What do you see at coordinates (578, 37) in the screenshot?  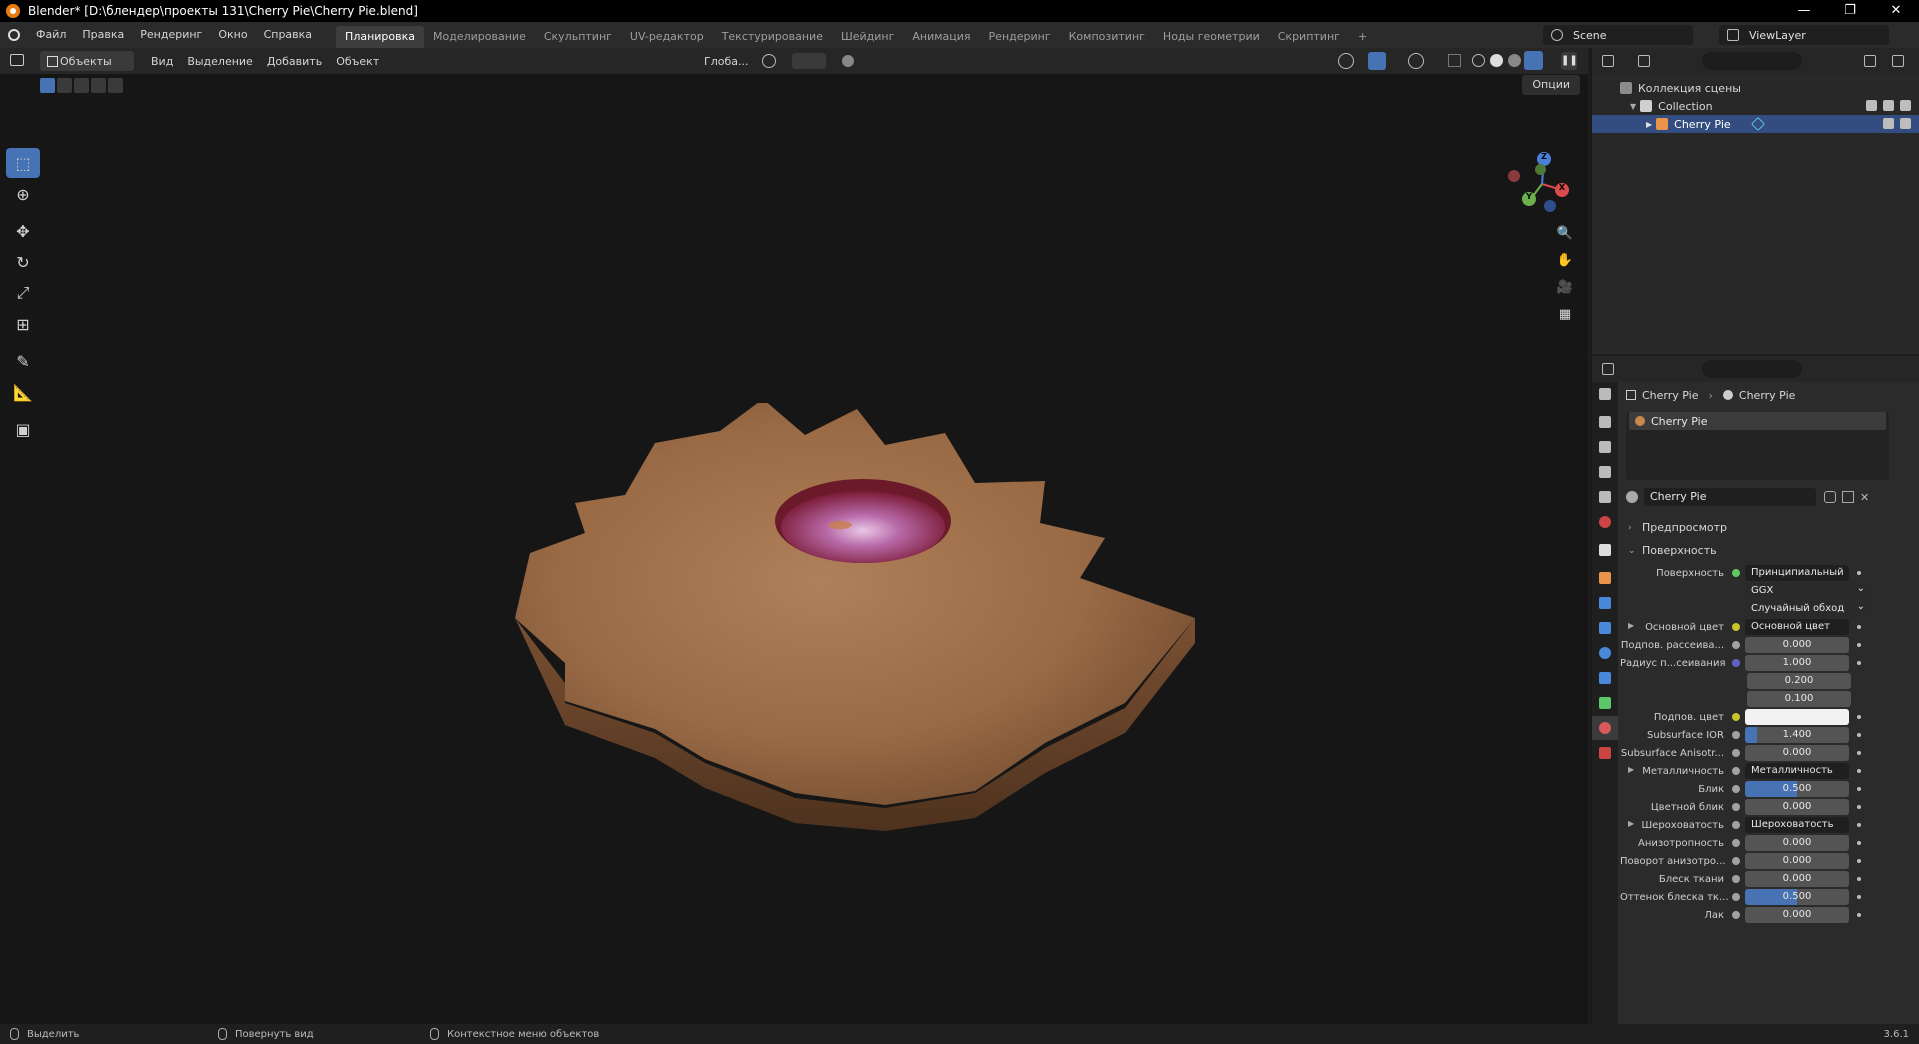 I see `workspace-tab-sculpting: Скульптинг` at bounding box center [578, 37].